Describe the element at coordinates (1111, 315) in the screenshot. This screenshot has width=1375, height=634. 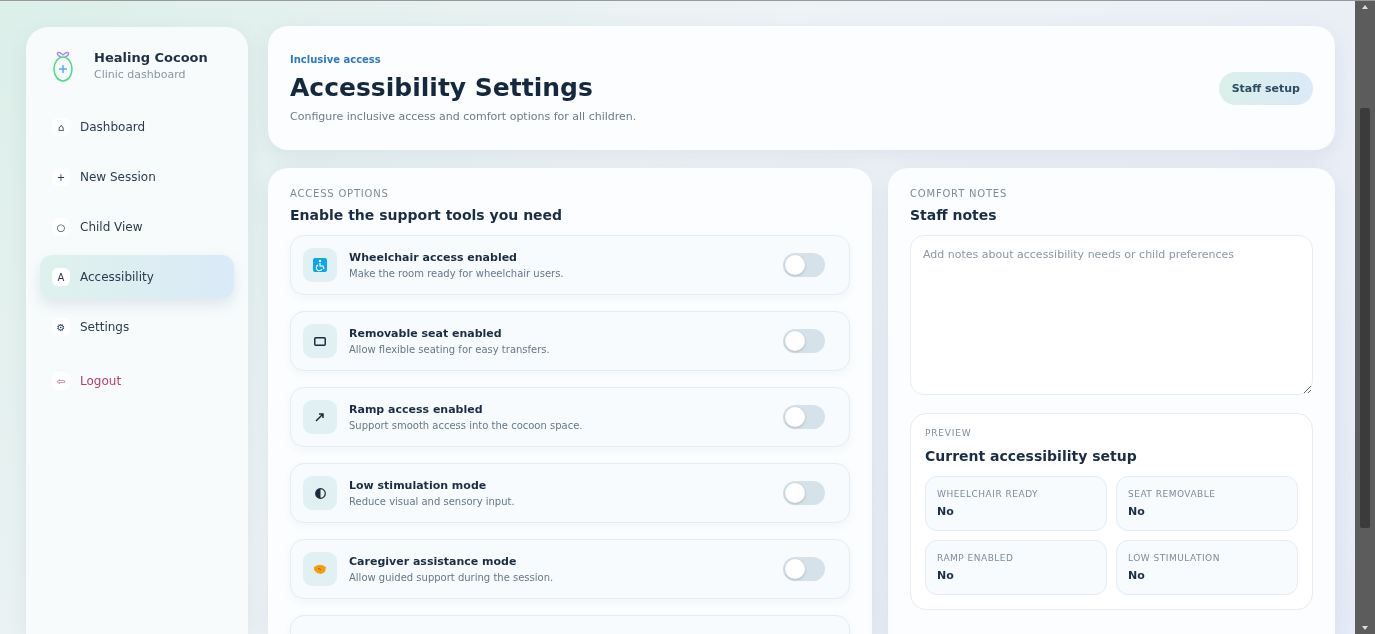
I see `notes-field: Add notes about accessibility needs or child preferences` at that location.